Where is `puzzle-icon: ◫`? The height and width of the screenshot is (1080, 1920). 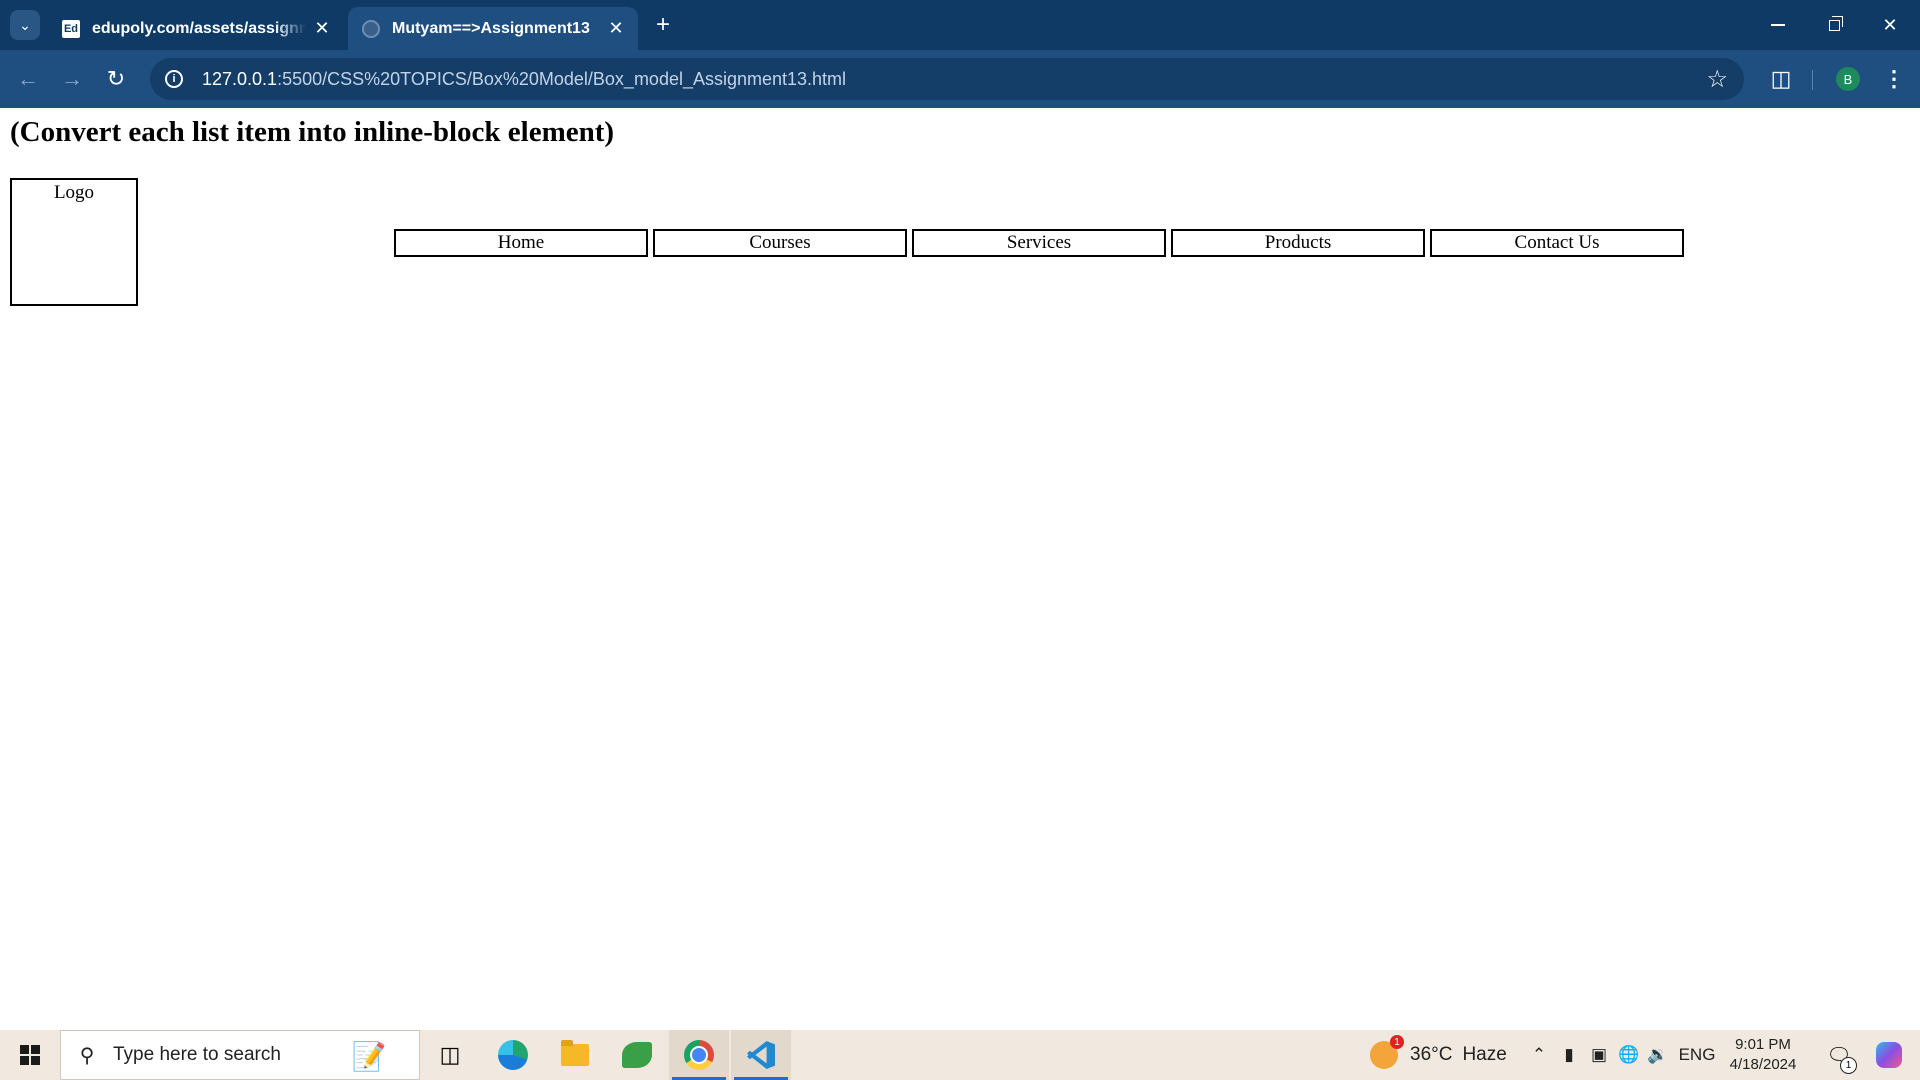
puzzle-icon: ◫ is located at coordinates (1781, 78).